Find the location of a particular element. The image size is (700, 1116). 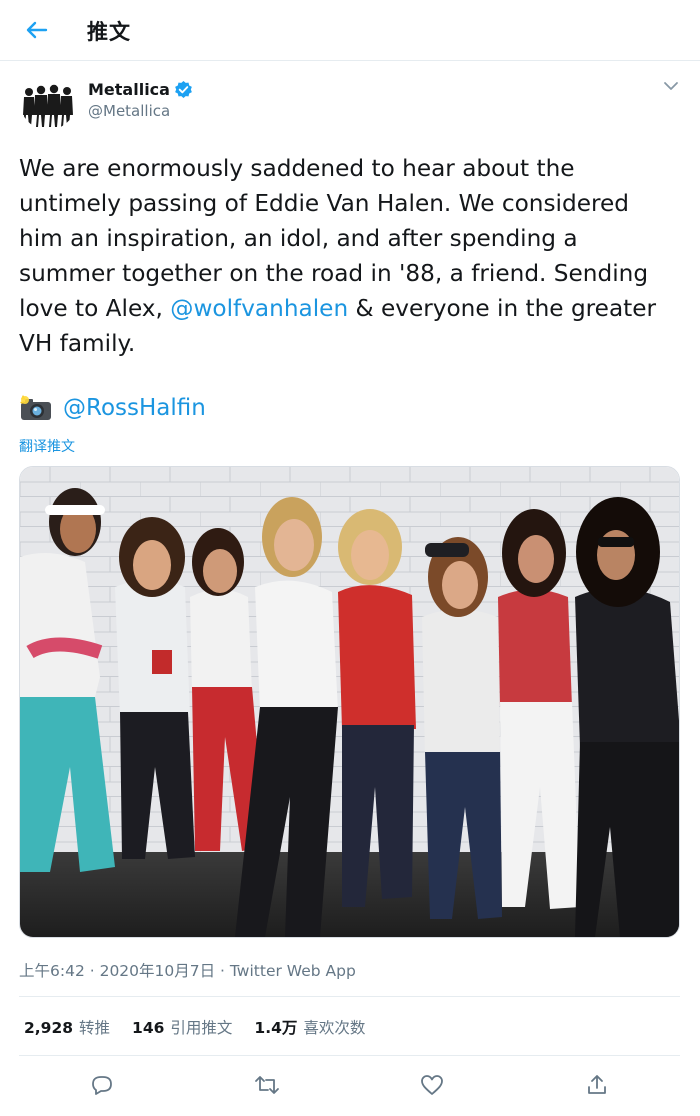

photo-credit: @RossHalfin is located at coordinates (112, 408).